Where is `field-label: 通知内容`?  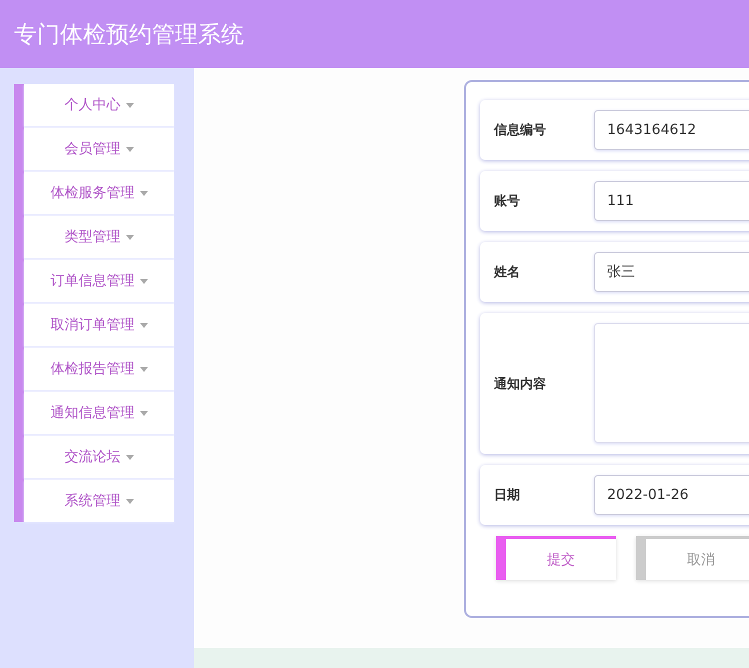 field-label: 通知内容 is located at coordinates (520, 384).